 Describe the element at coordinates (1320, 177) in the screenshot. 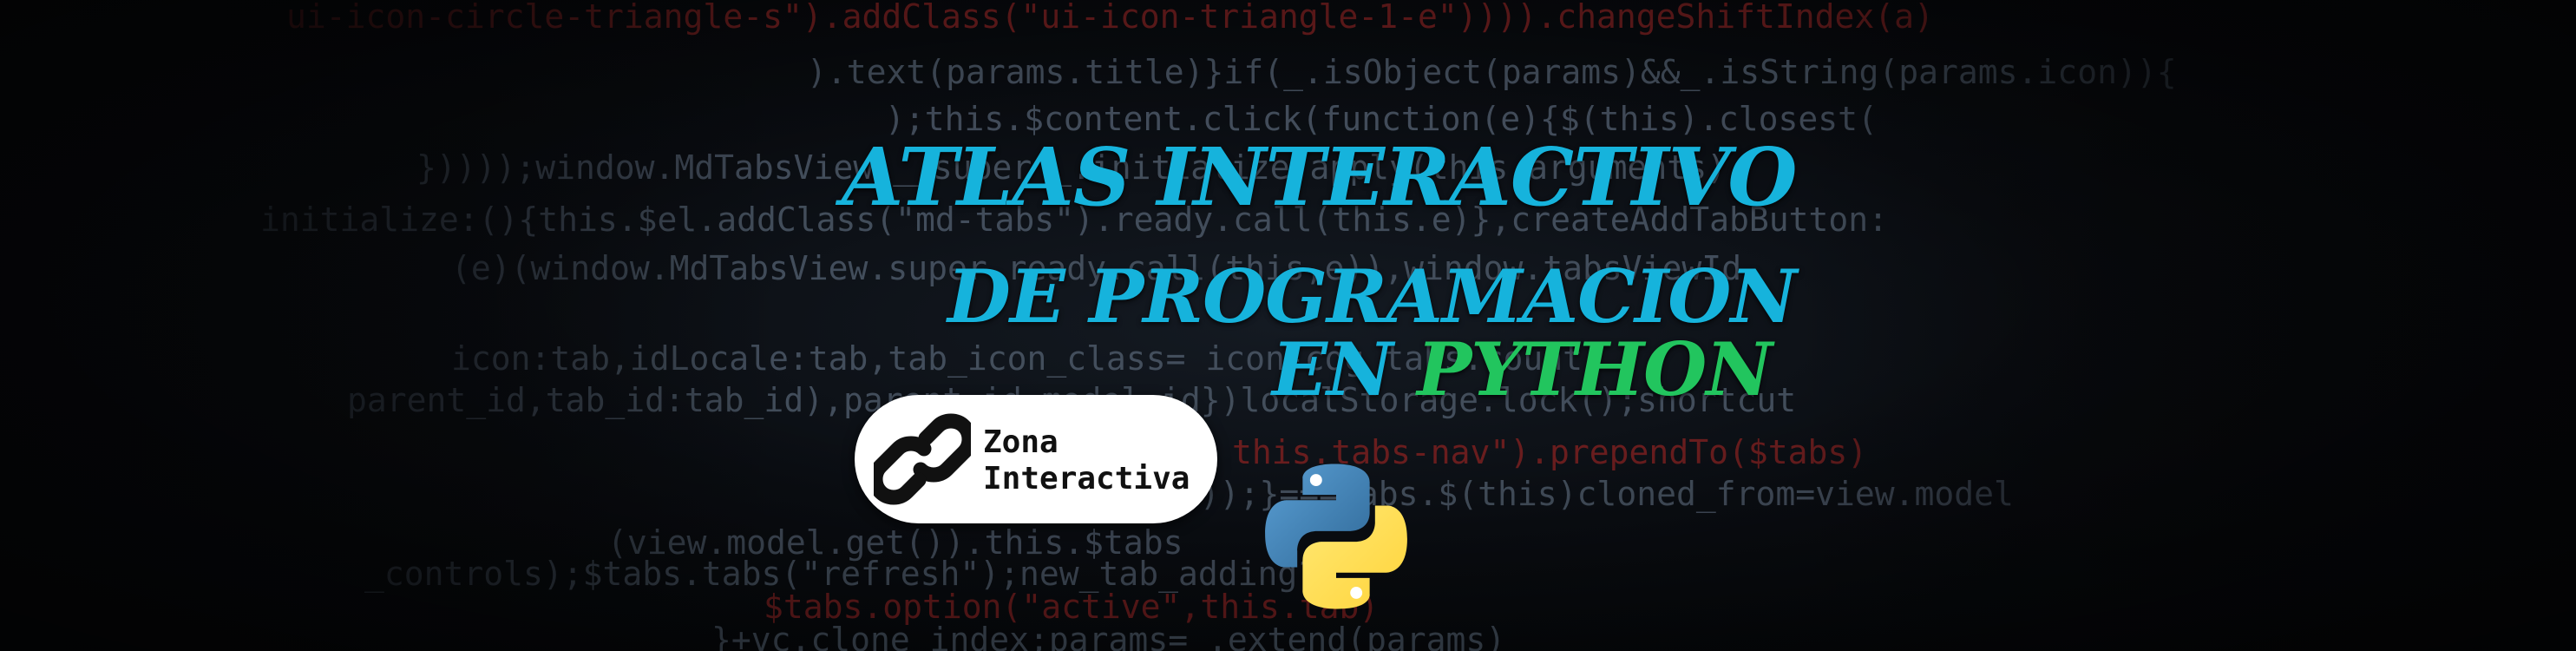

I see `title-line-1: ATLAS INTERACTIVO` at that location.